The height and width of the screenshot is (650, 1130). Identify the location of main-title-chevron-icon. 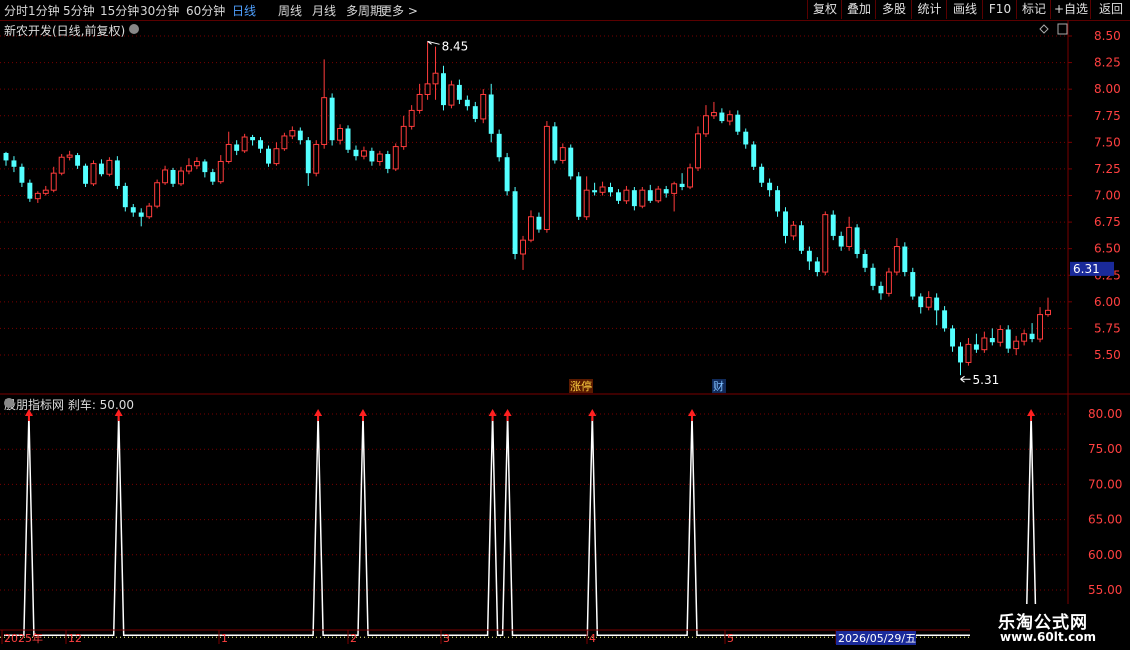
(134, 29).